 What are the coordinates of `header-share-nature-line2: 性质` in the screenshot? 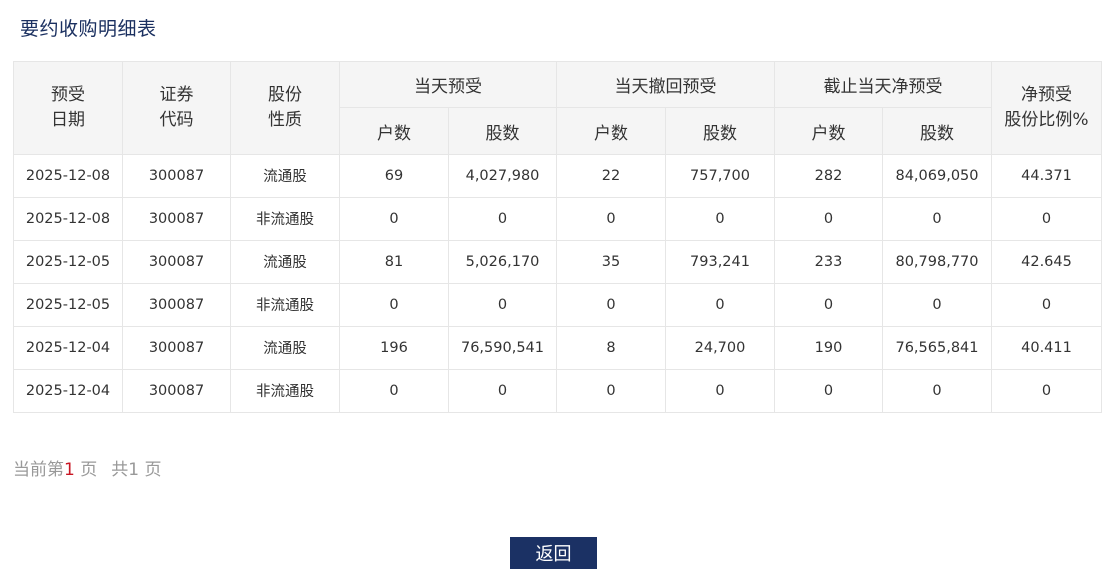 It's located at (285, 120).